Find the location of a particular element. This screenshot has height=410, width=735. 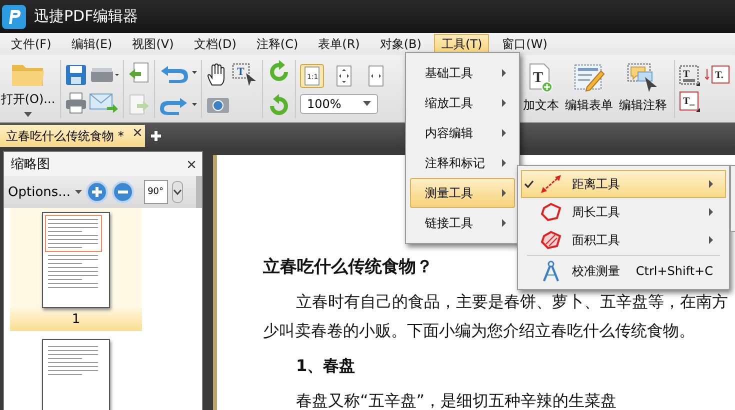

rotate-clockwise-icon is located at coordinates (279, 72).